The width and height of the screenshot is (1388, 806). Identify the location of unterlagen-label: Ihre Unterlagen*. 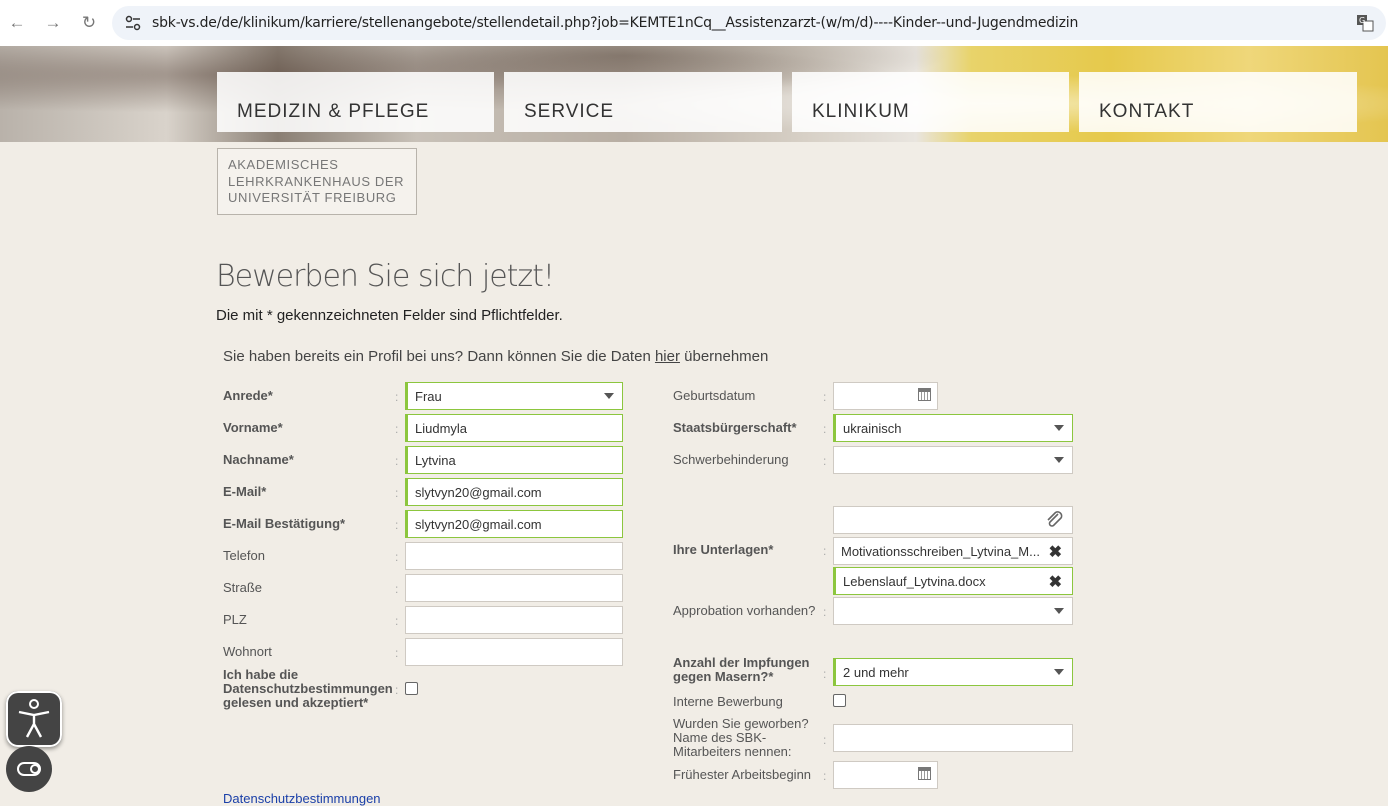
(723, 549).